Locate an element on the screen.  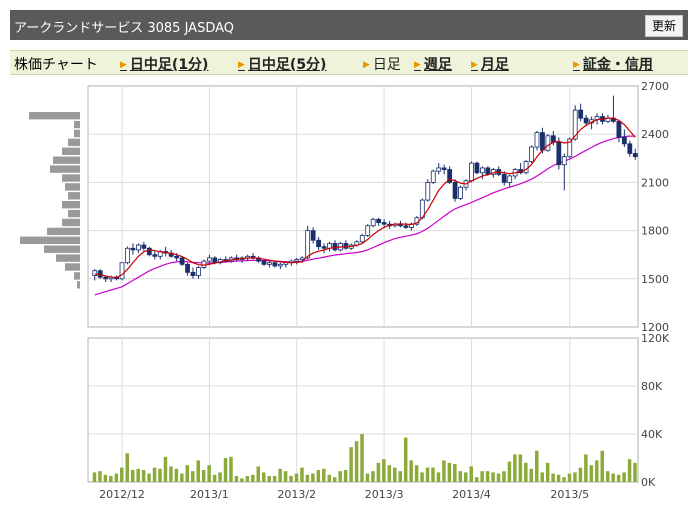
date-tick-label: 2013/4 is located at coordinates (471, 494).